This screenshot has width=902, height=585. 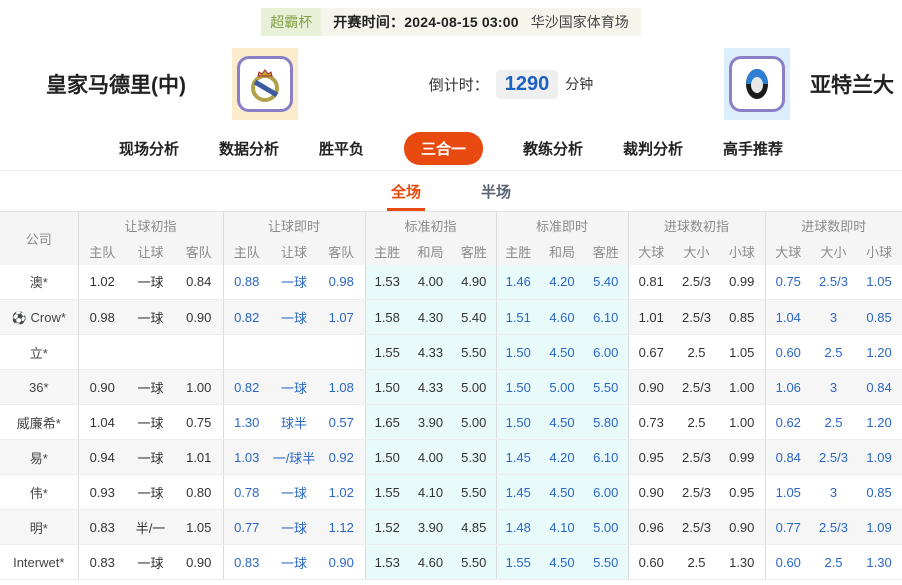 I want to click on company-cell: 立*, so click(x=39, y=352).